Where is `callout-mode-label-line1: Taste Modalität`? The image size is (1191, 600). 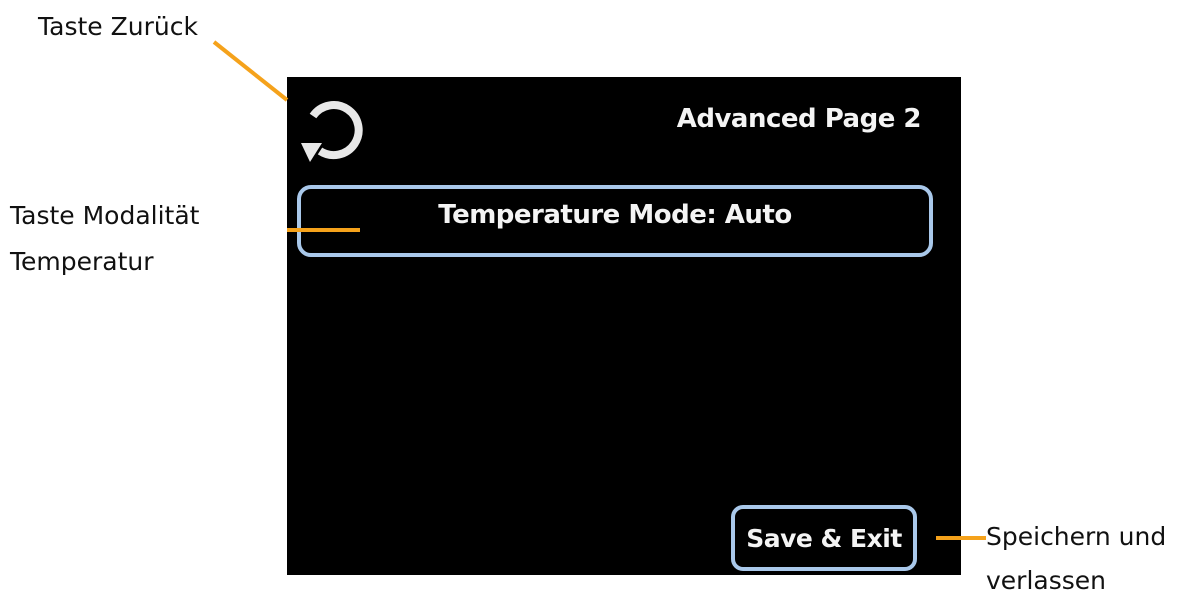 callout-mode-label-line1: Taste Modalität is located at coordinates (105, 215).